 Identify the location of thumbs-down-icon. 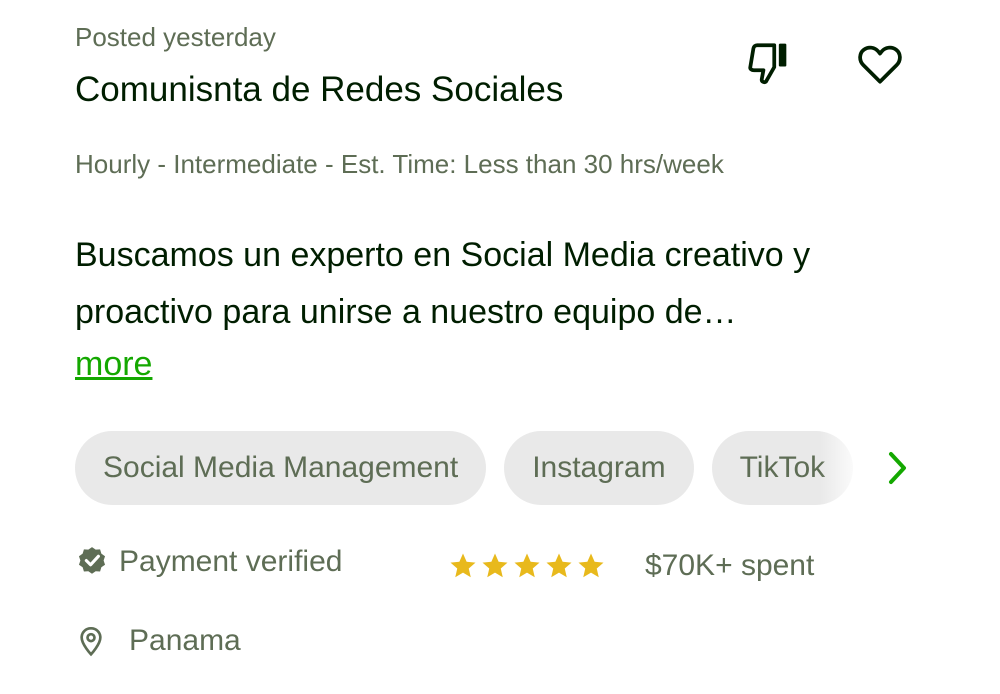
(767, 64).